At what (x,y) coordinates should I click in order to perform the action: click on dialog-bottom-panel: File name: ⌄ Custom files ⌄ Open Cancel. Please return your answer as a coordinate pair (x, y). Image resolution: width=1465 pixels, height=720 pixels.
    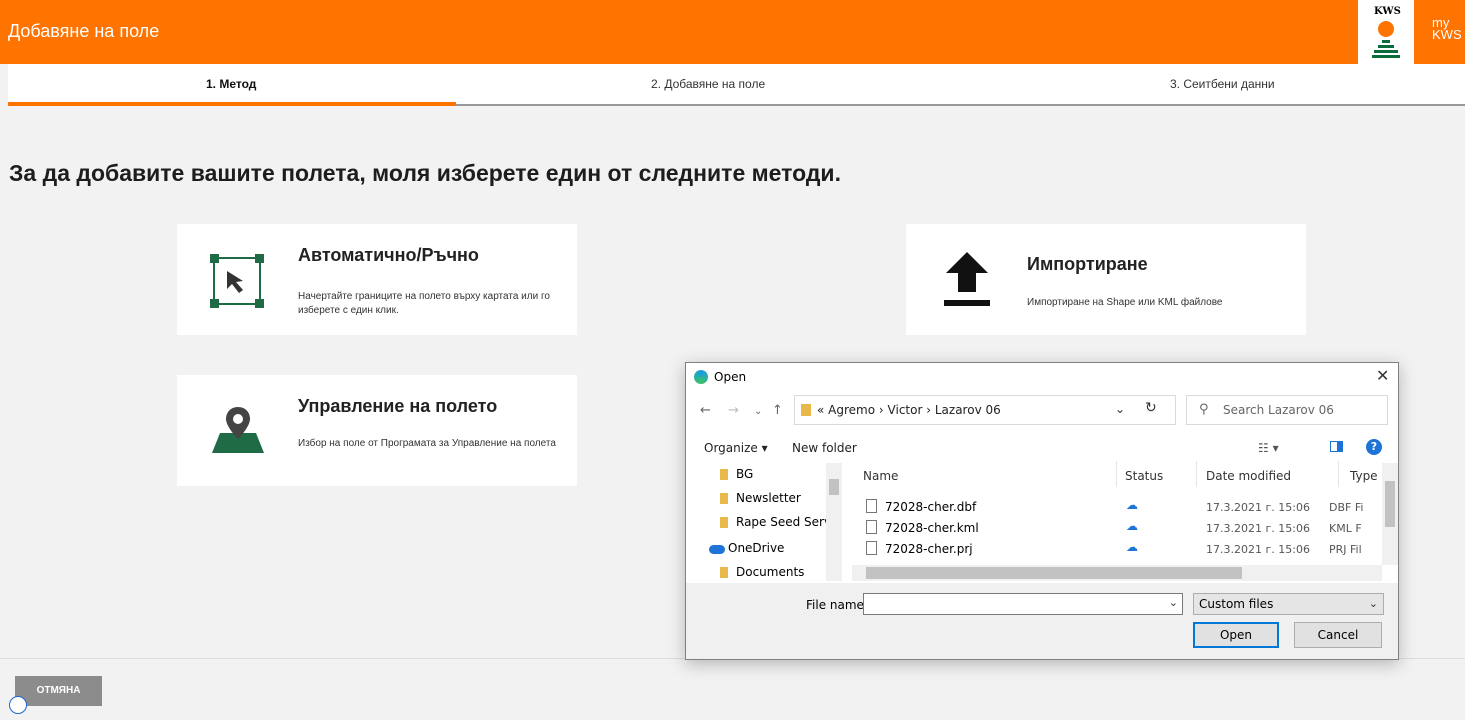
    Looking at the image, I should click on (1042, 621).